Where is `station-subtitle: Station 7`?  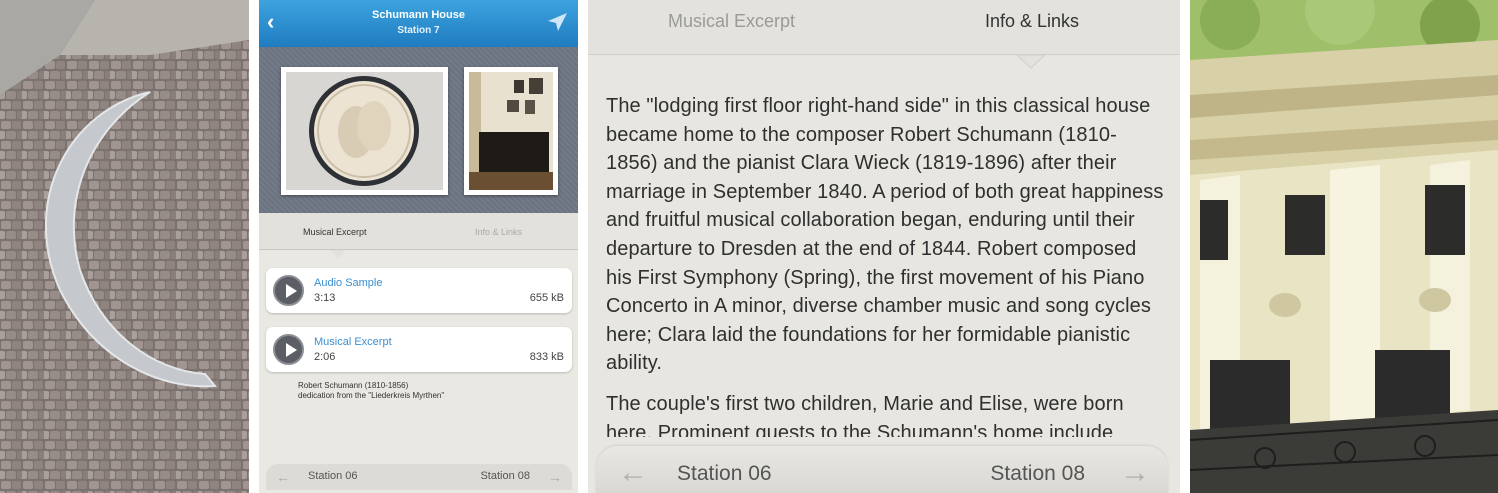
station-subtitle: Station 7 is located at coordinates (418, 30).